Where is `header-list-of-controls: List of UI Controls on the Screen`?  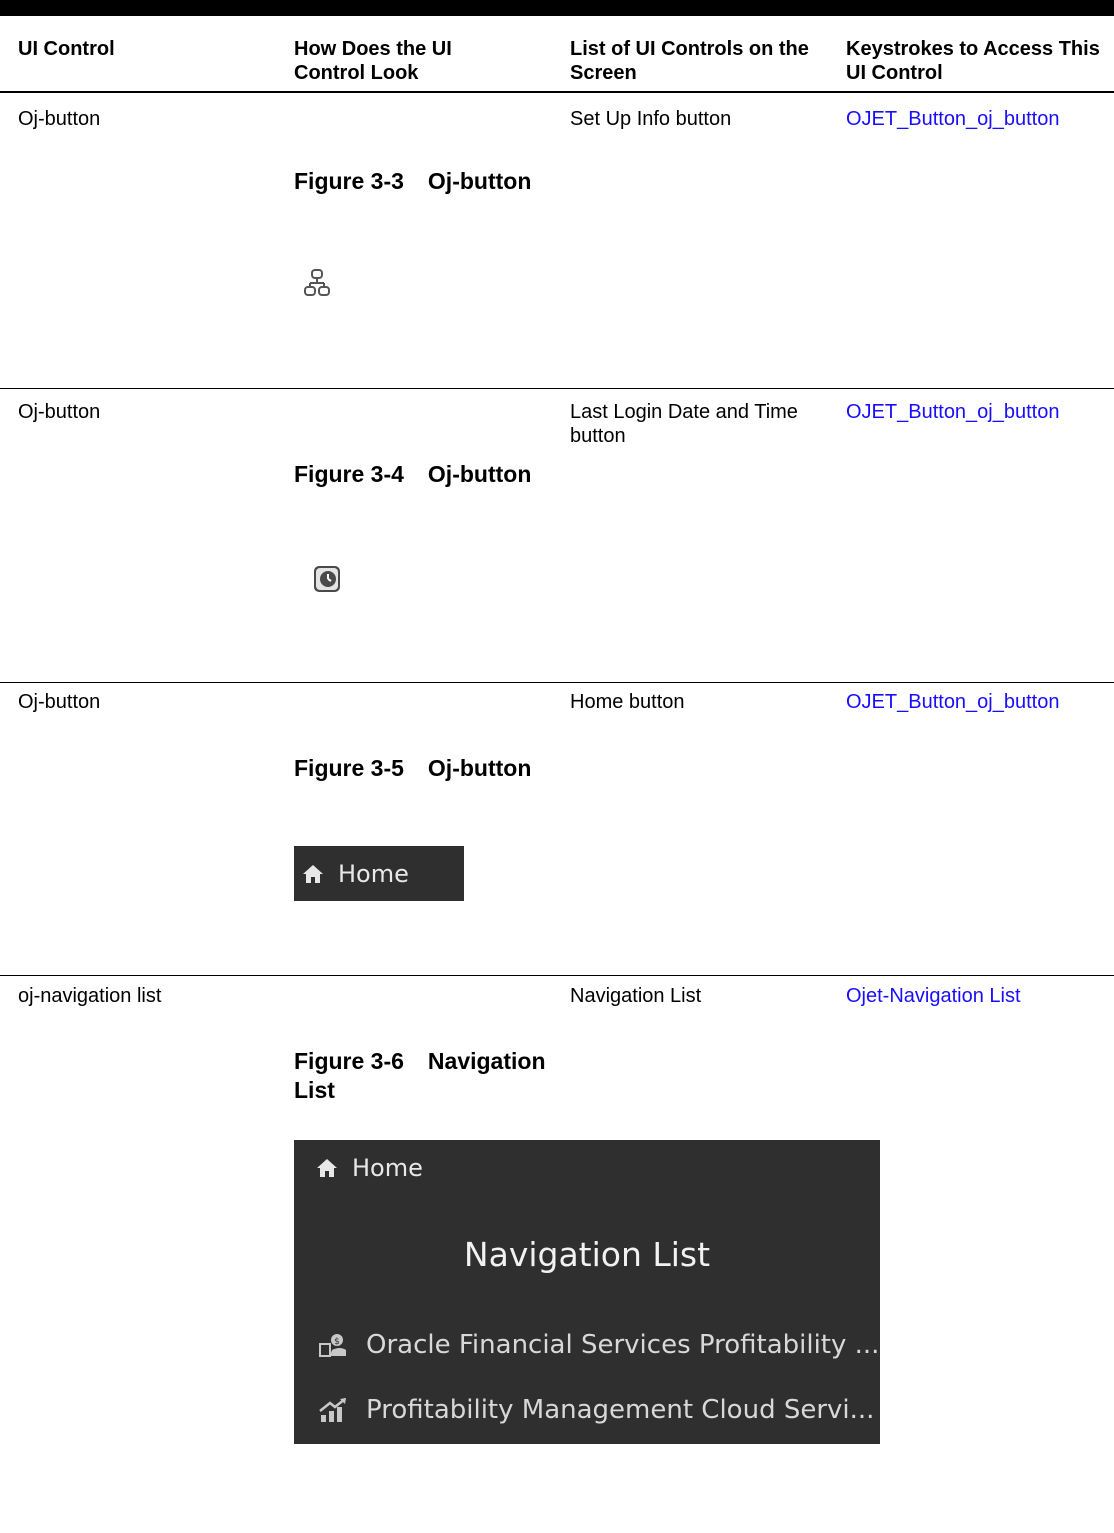
header-list-of-controls: List of UI Controls on the Screen is located at coordinates (689, 61).